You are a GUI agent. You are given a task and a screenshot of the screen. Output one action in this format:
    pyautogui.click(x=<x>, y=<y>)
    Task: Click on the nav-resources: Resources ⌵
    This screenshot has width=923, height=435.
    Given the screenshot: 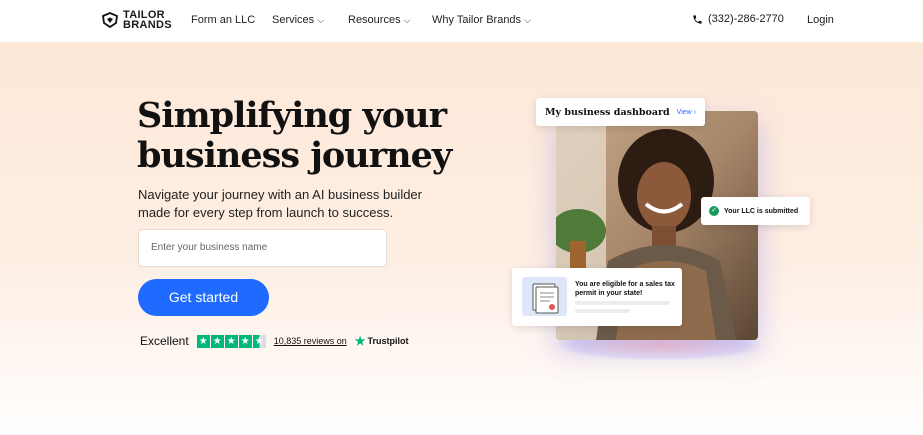 What is the action you would take?
    pyautogui.click(x=379, y=20)
    